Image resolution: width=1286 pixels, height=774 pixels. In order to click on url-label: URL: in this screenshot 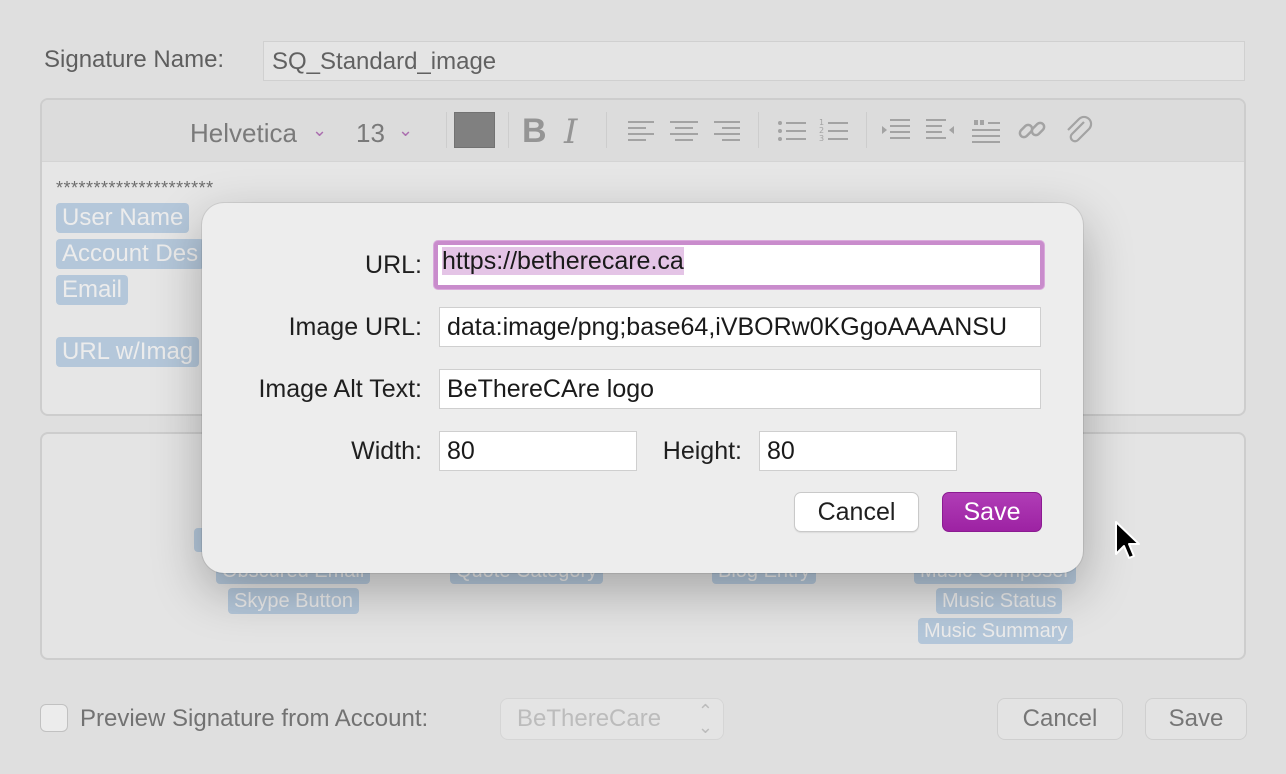, I will do `click(393, 265)`.